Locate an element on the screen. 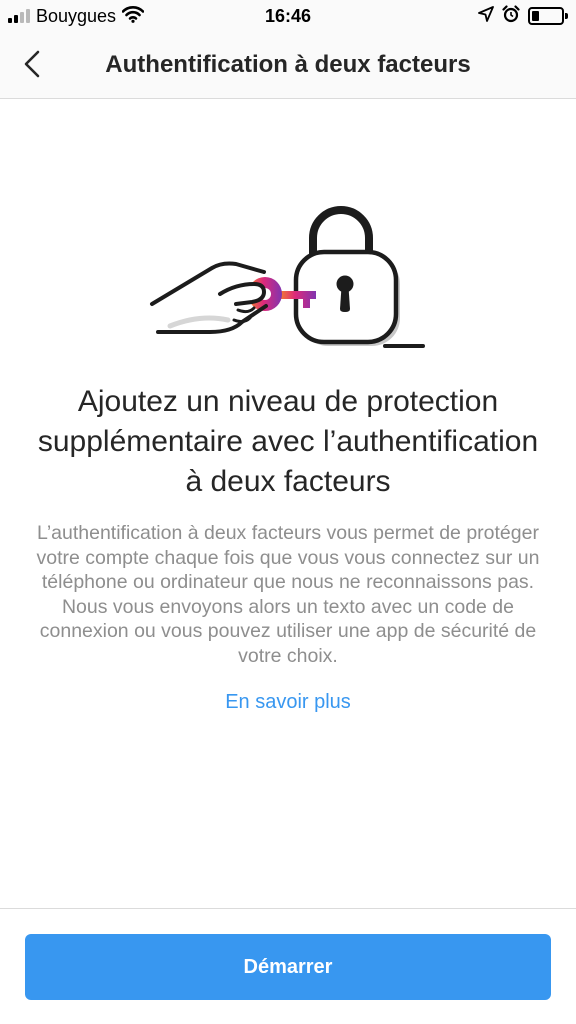  page-title: Authentification à deux facteurs is located at coordinates (288, 64).